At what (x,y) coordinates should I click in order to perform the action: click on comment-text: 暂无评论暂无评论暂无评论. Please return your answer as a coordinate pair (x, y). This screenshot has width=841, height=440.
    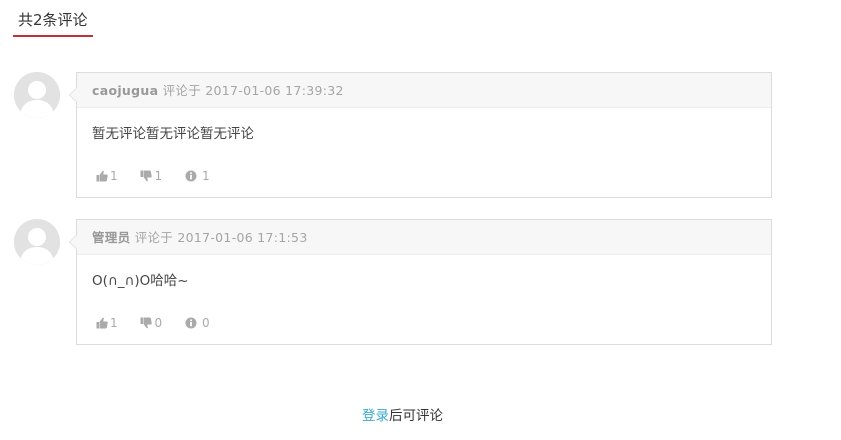
    Looking at the image, I should click on (173, 134).